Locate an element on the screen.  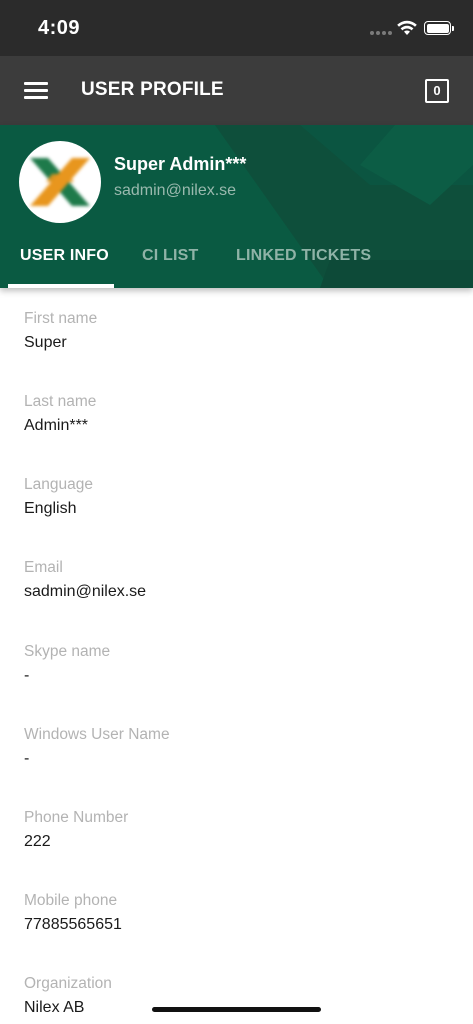
home-indicator is located at coordinates (236, 1009).